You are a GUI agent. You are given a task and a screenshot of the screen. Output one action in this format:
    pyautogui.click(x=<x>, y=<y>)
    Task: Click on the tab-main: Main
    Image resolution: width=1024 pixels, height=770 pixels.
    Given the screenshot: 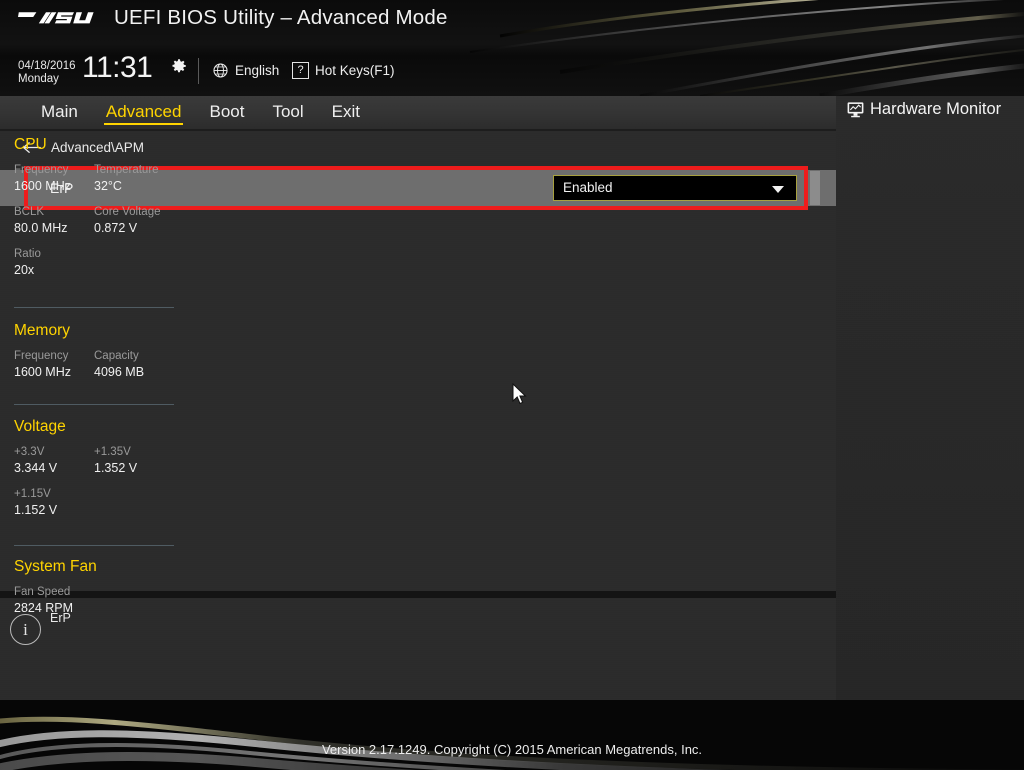 What is the action you would take?
    pyautogui.click(x=59, y=113)
    